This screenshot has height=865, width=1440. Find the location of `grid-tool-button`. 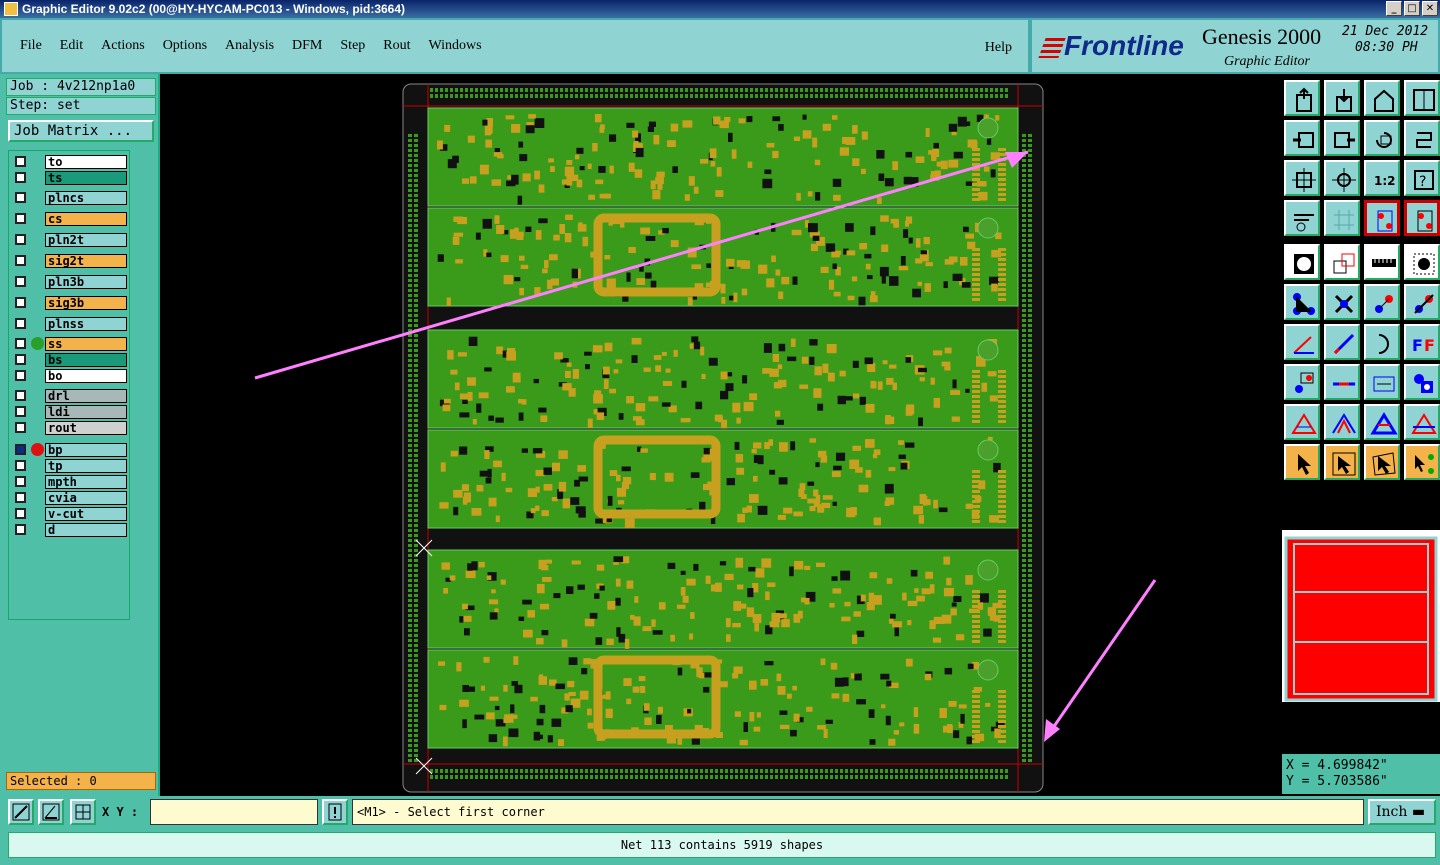

grid-tool-button is located at coordinates (83, 812).